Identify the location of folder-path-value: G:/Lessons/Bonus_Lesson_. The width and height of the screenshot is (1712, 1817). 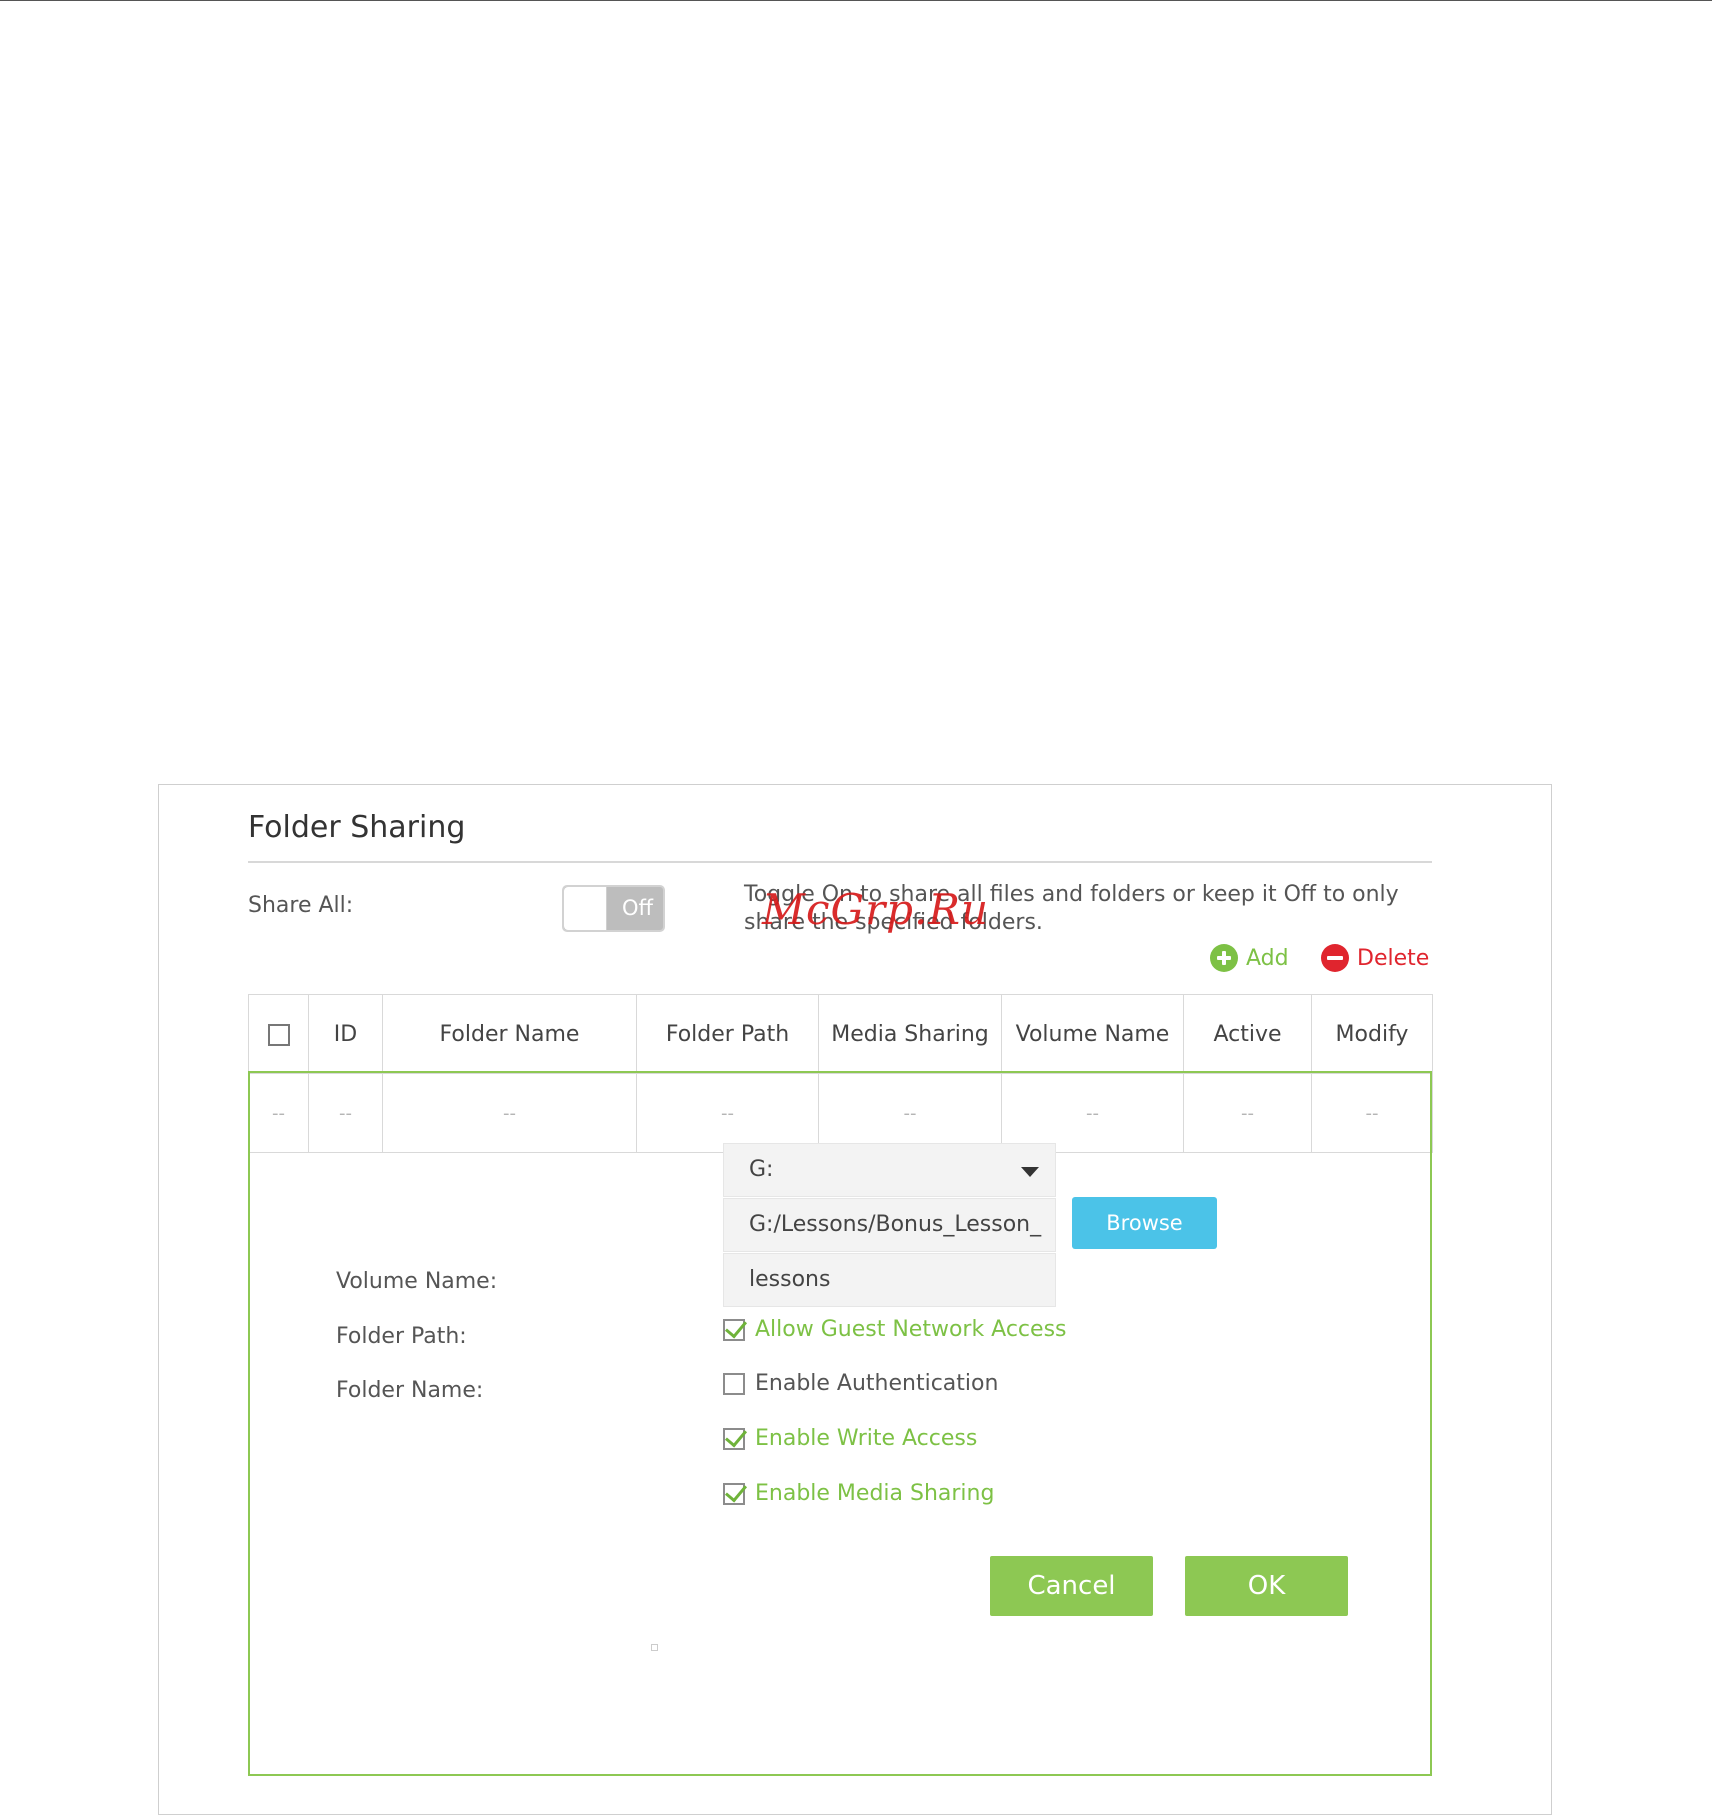
(895, 1224).